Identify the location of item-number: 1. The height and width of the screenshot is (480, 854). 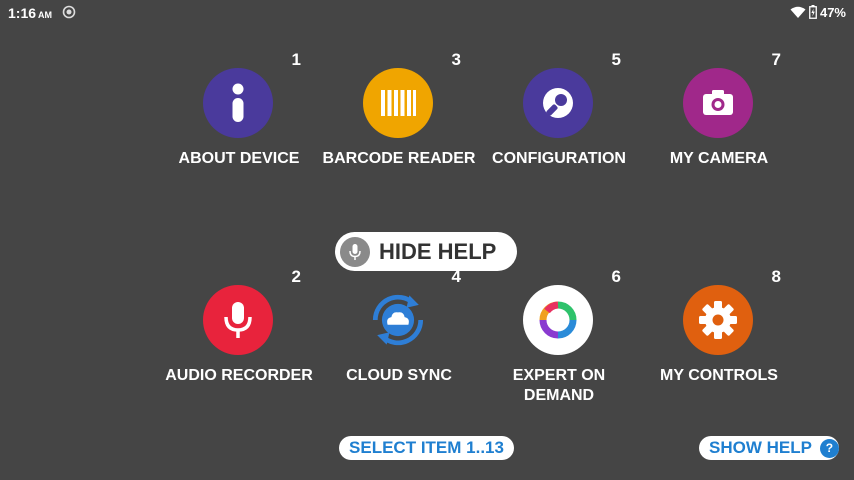
(296, 59).